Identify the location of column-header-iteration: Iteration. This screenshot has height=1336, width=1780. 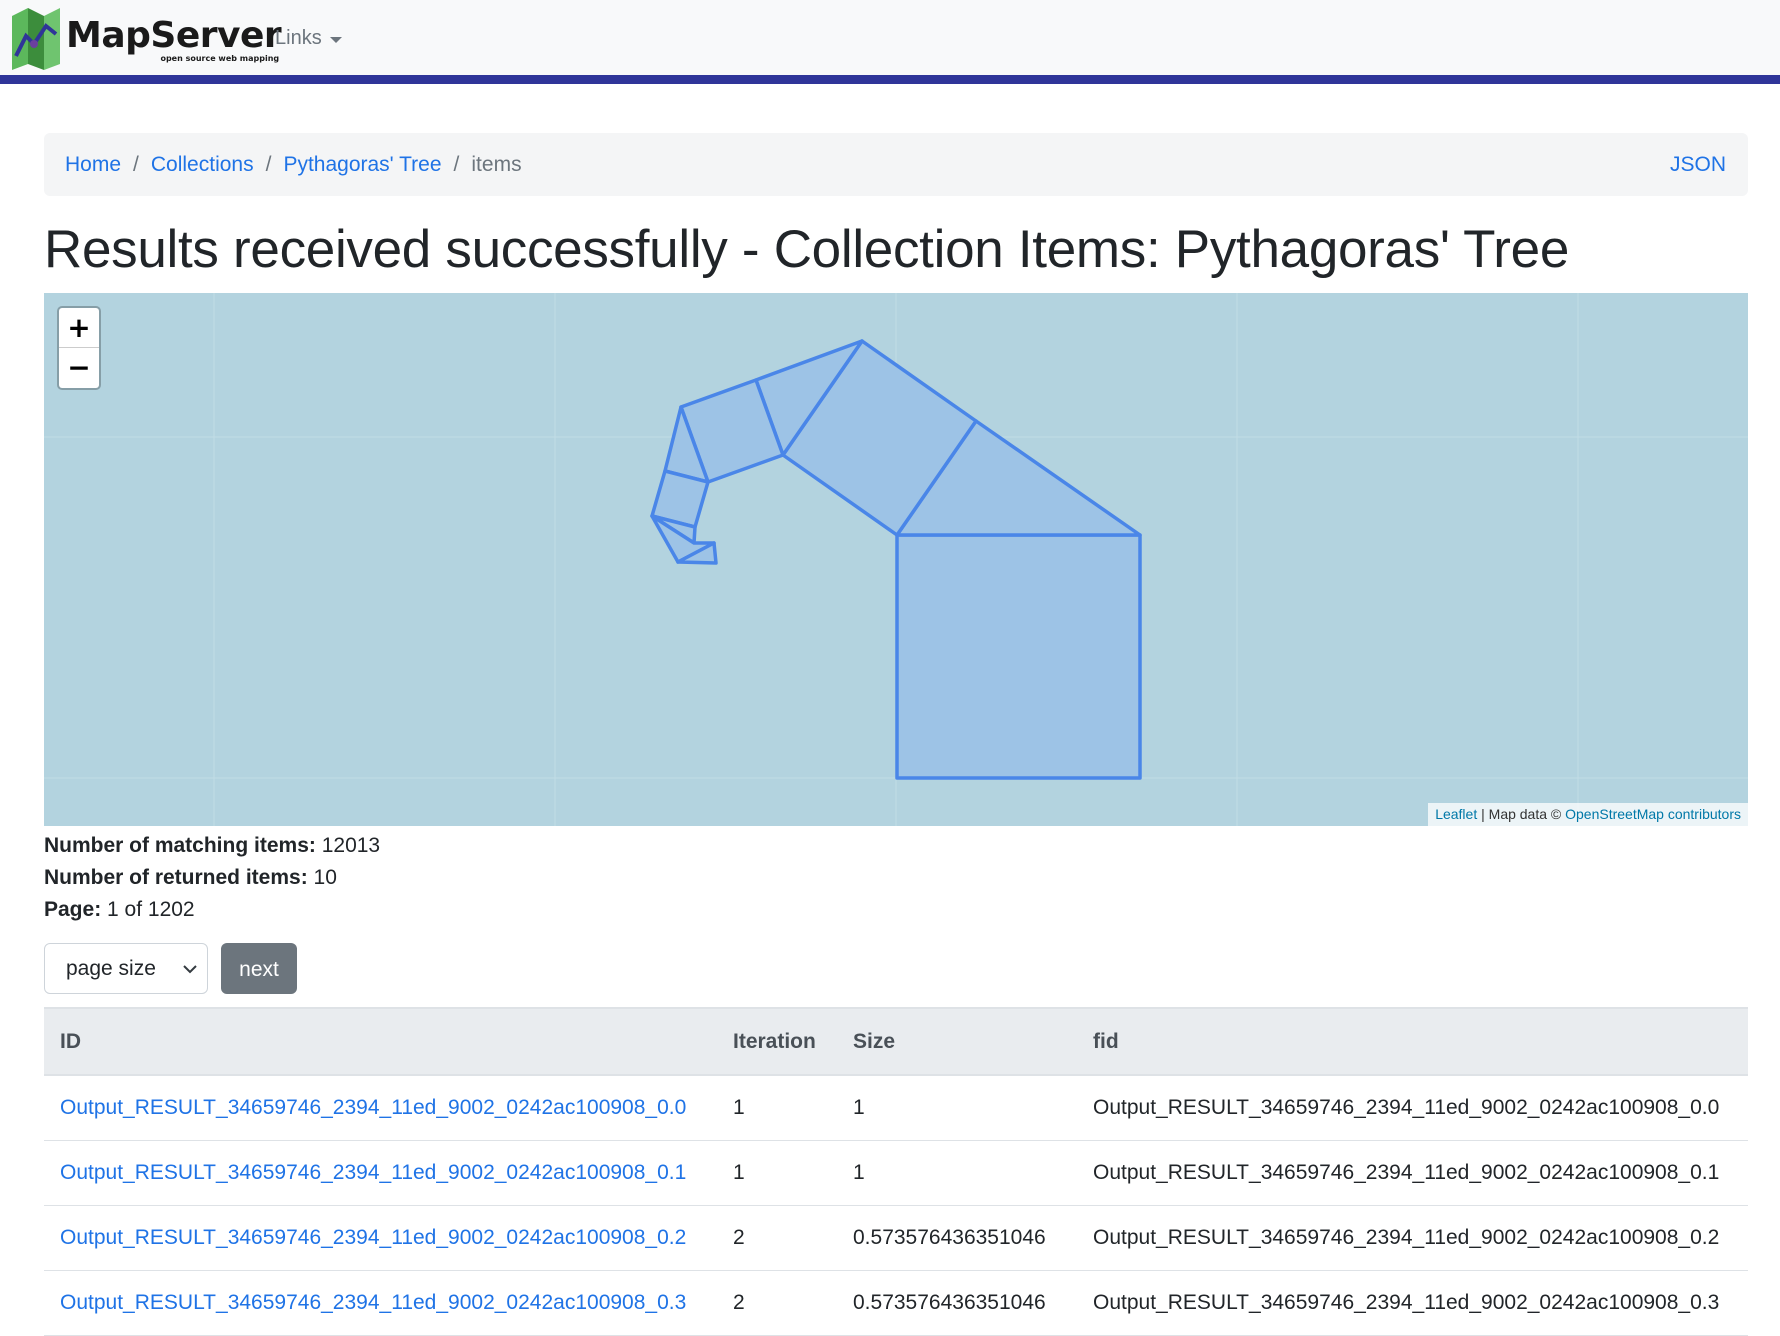
(777, 1041).